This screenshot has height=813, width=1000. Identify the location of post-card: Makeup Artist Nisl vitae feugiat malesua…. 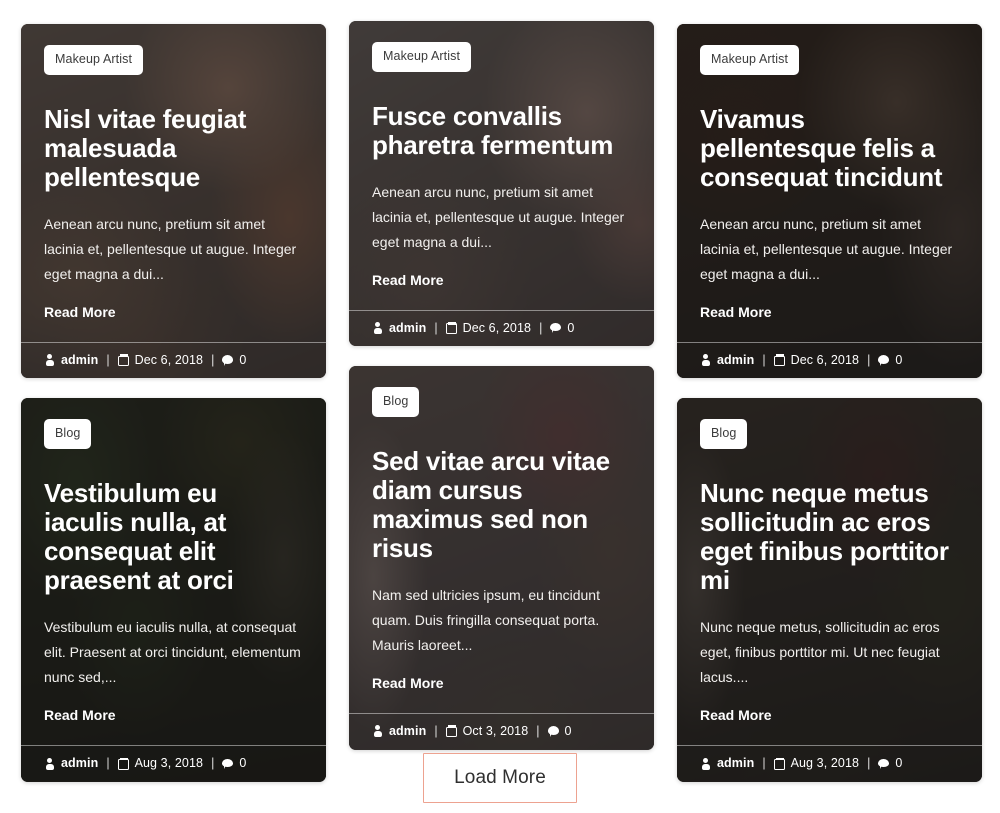
(173, 201).